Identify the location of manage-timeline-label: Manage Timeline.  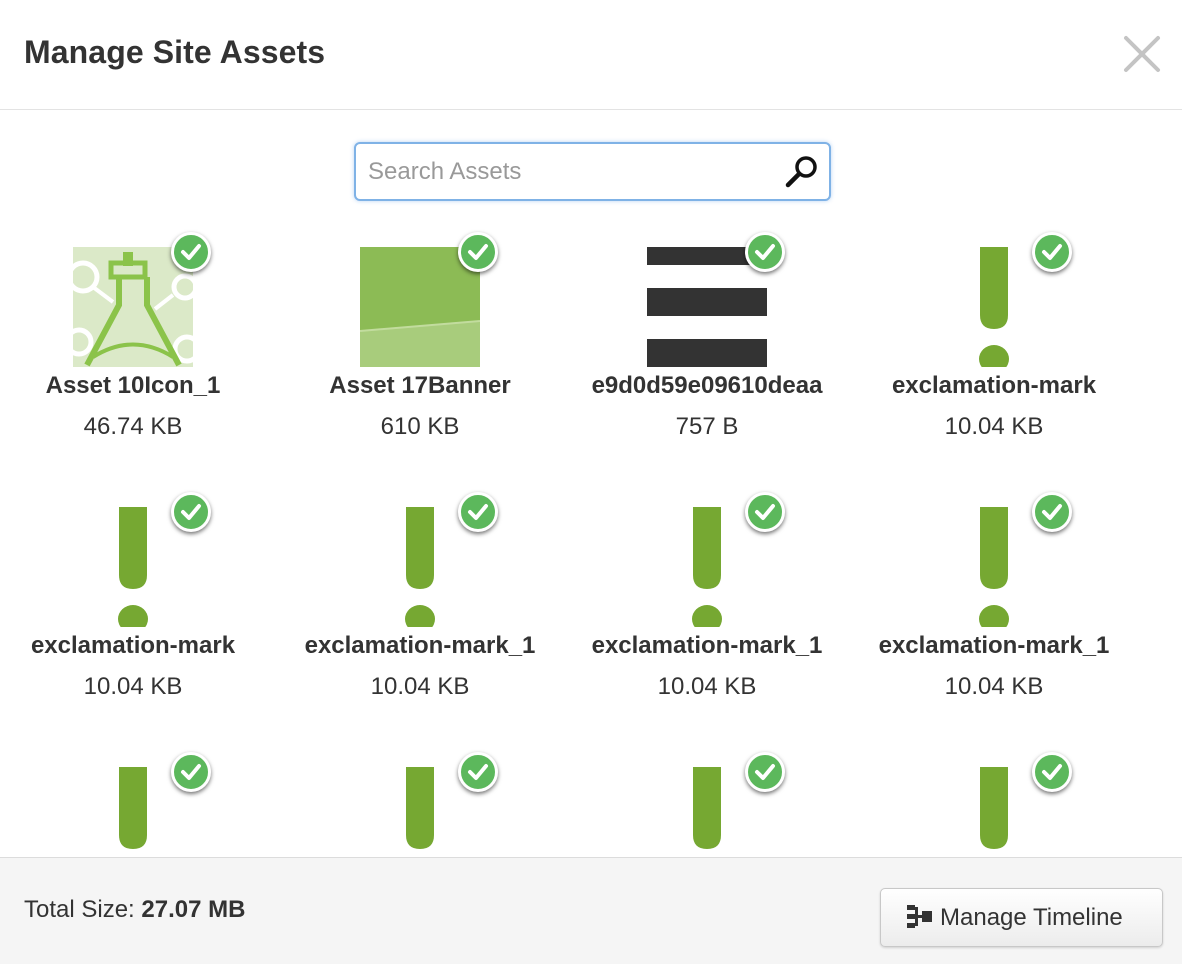
(1031, 917).